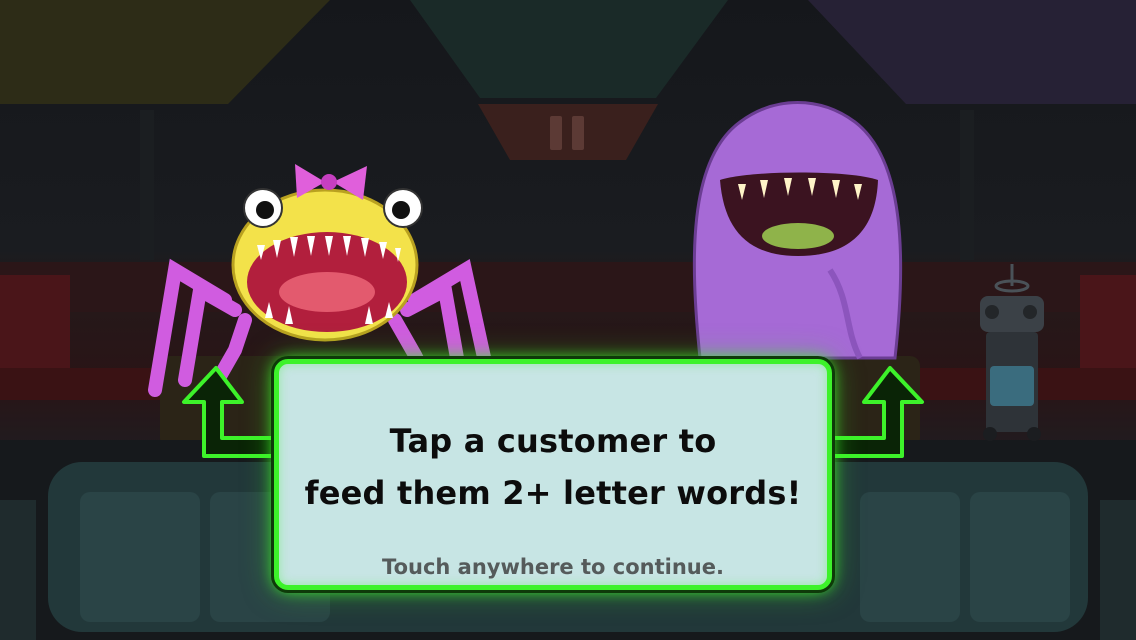 The height and width of the screenshot is (640, 1136). I want to click on top-left-banner, so click(165, 52).